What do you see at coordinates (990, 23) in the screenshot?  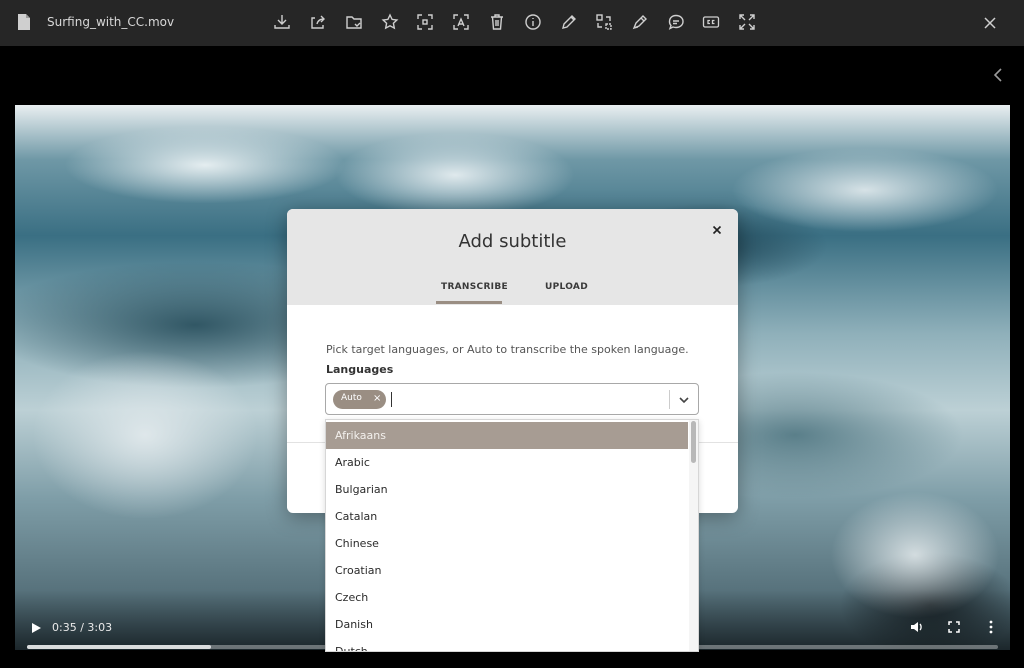 I see `close-viewer-icon` at bounding box center [990, 23].